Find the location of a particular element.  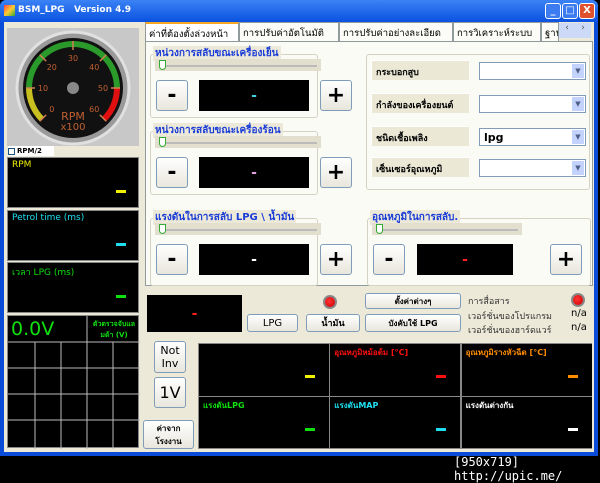

comm-status-led is located at coordinates (578, 300).